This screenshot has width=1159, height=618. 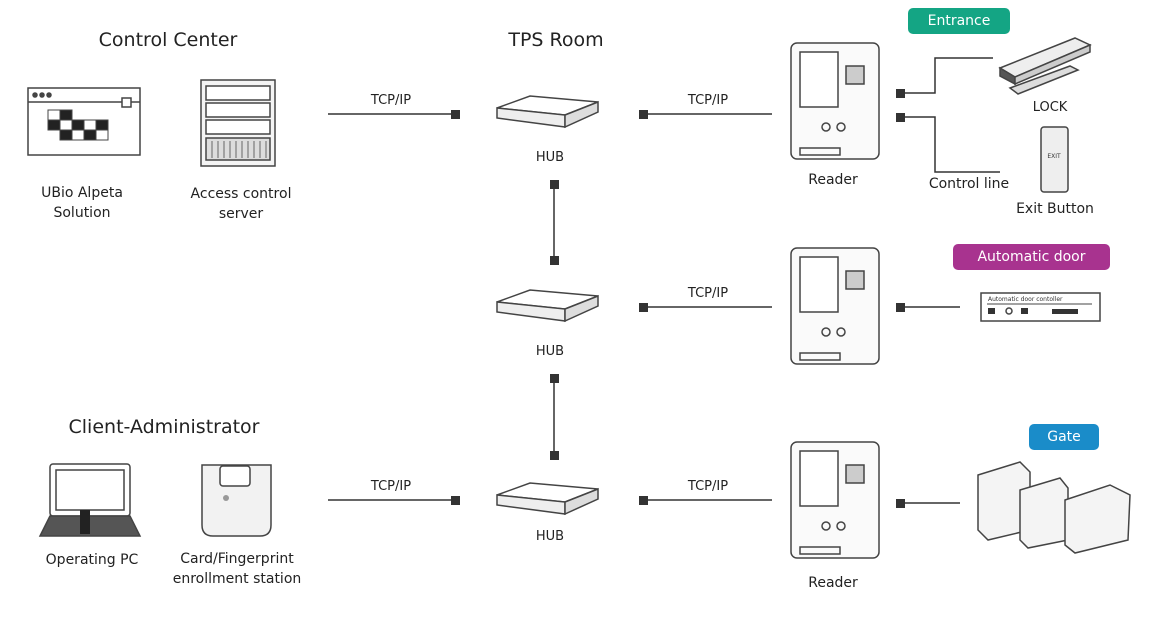 I want to click on label-alpeta: UBio Alpeta Solution, so click(x=82, y=203).